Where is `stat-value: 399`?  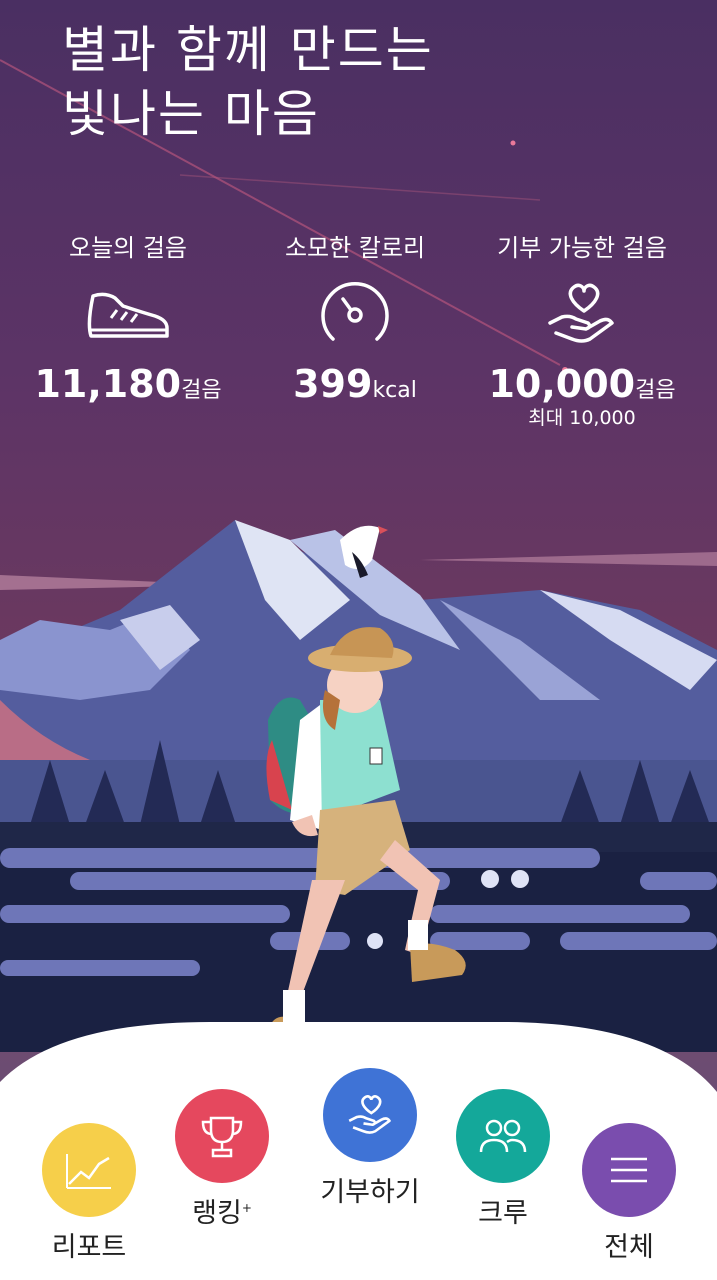
stat-value: 399 is located at coordinates (333, 384).